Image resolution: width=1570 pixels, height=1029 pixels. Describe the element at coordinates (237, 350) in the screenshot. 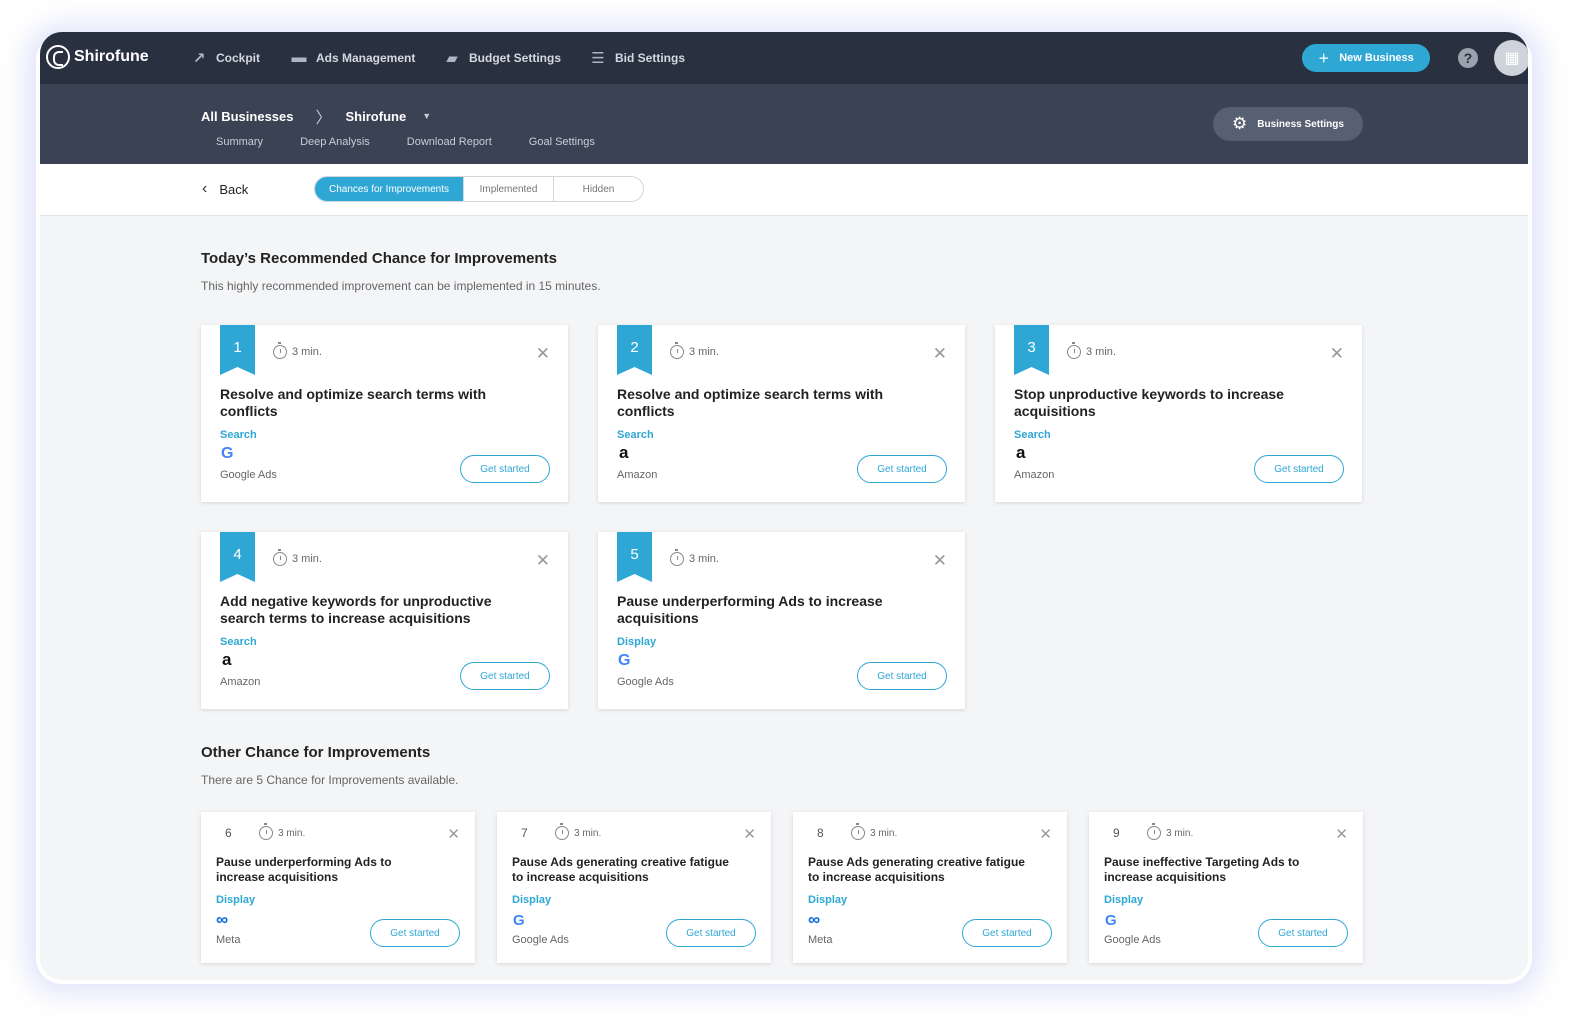

I see `rank-ribbon: 1` at that location.